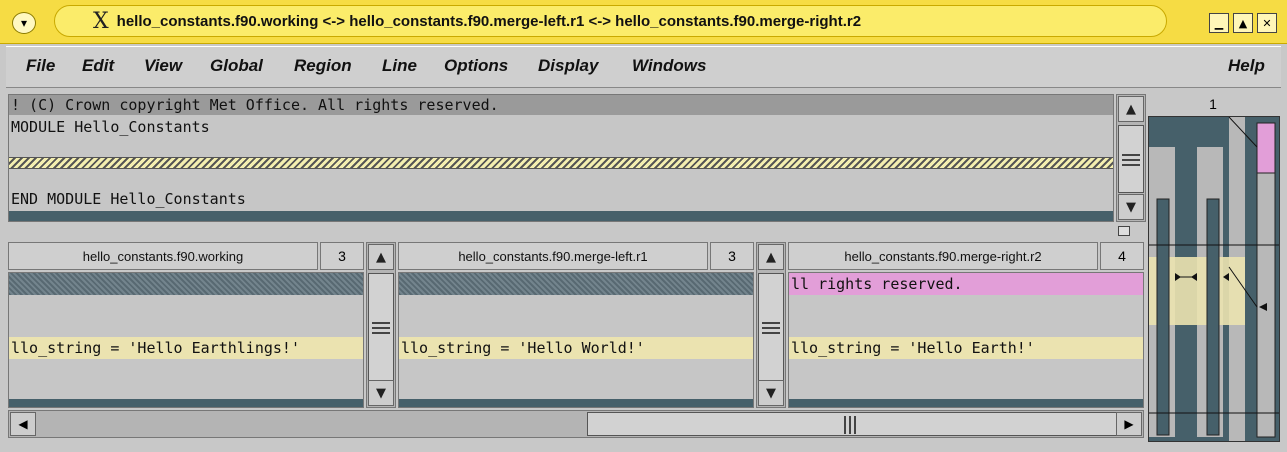 The width and height of the screenshot is (1287, 452). I want to click on minimize-button: ▁, so click(1219, 23).